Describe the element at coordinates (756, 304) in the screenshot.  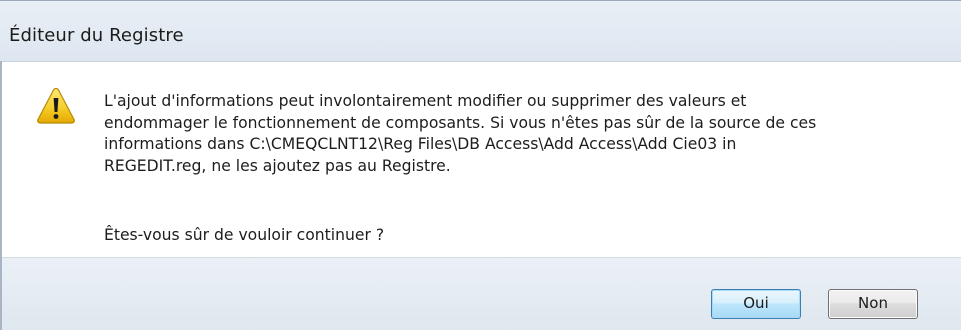
I see `yes-button: Oui` at that location.